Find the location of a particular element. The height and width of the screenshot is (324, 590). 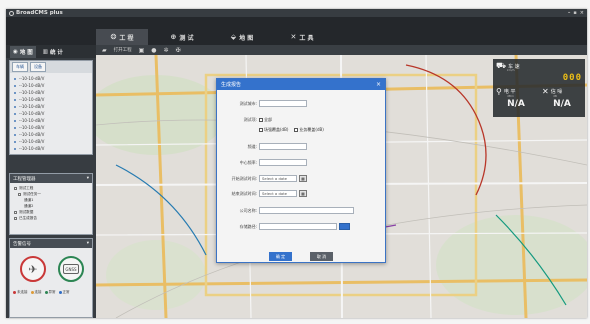

checkbox-label: 全部 is located at coordinates (268, 119).